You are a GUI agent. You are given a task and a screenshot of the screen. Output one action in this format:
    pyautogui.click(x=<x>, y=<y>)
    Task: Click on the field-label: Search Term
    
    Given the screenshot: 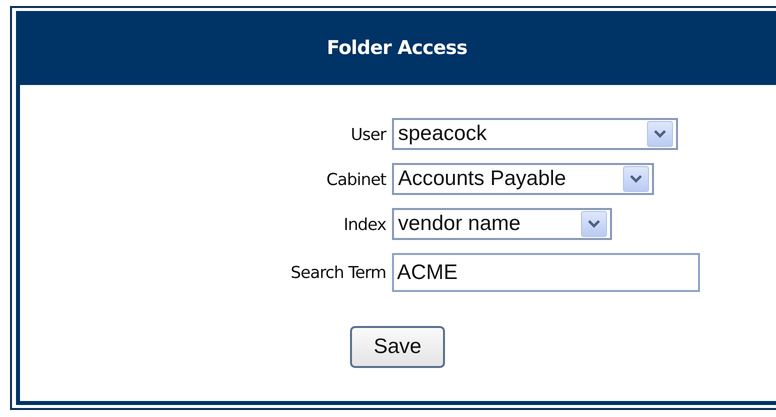 What is the action you would take?
    pyautogui.click(x=338, y=272)
    